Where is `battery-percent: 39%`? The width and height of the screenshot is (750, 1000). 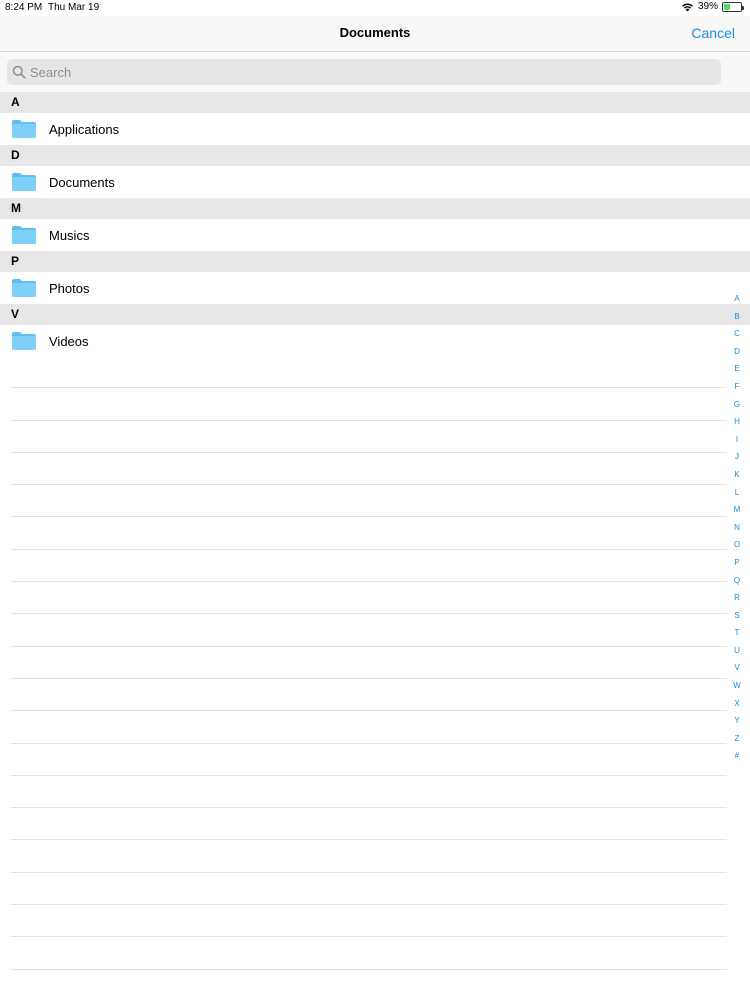 battery-percent: 39% is located at coordinates (707, 6).